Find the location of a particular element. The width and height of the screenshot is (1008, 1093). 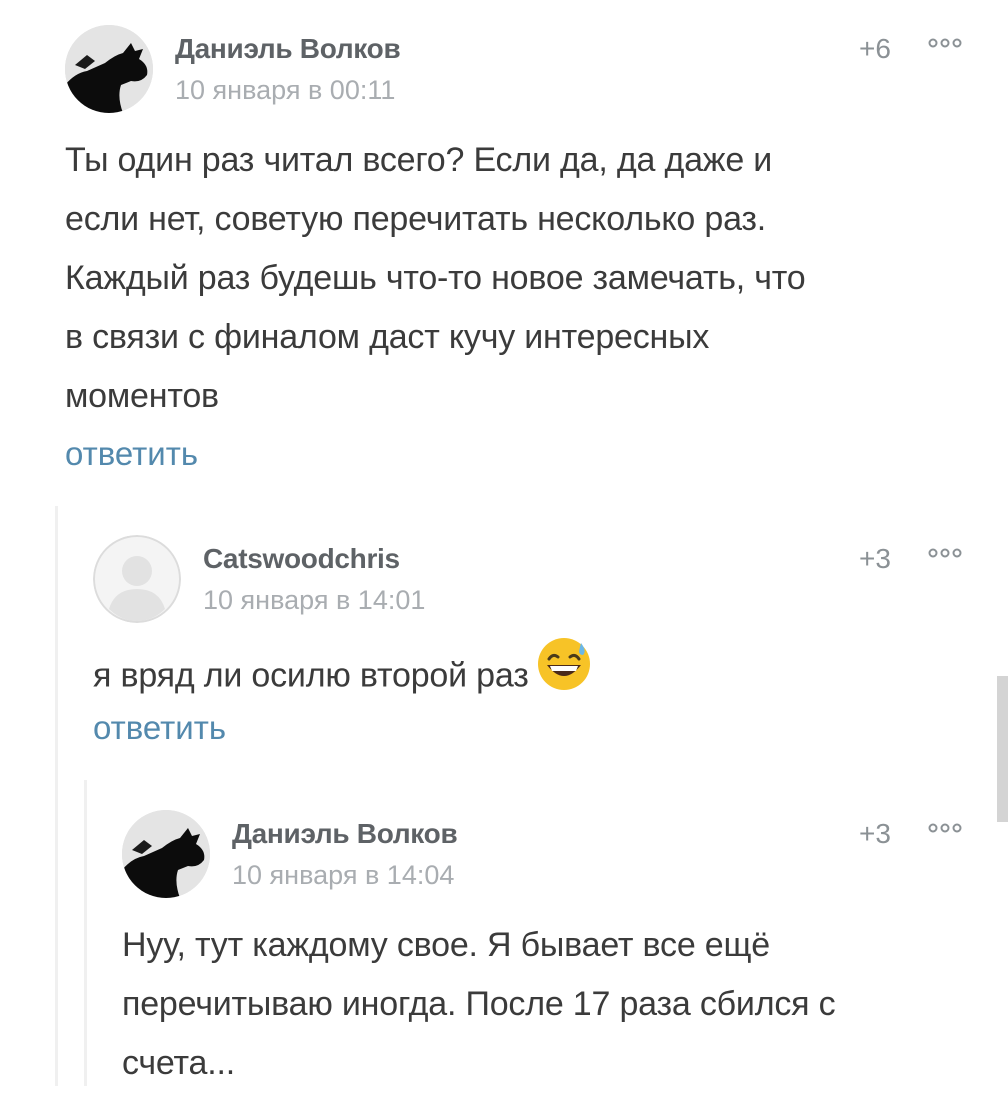

user-silhouette-icon is located at coordinates (137, 579).